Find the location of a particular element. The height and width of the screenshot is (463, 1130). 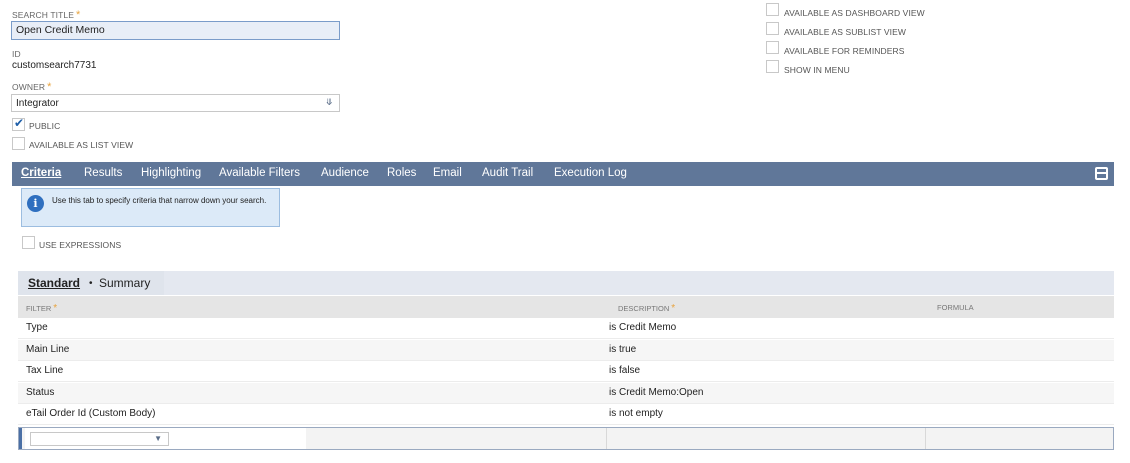

description-cell: is Credit Memo:Open is located at coordinates (656, 392).